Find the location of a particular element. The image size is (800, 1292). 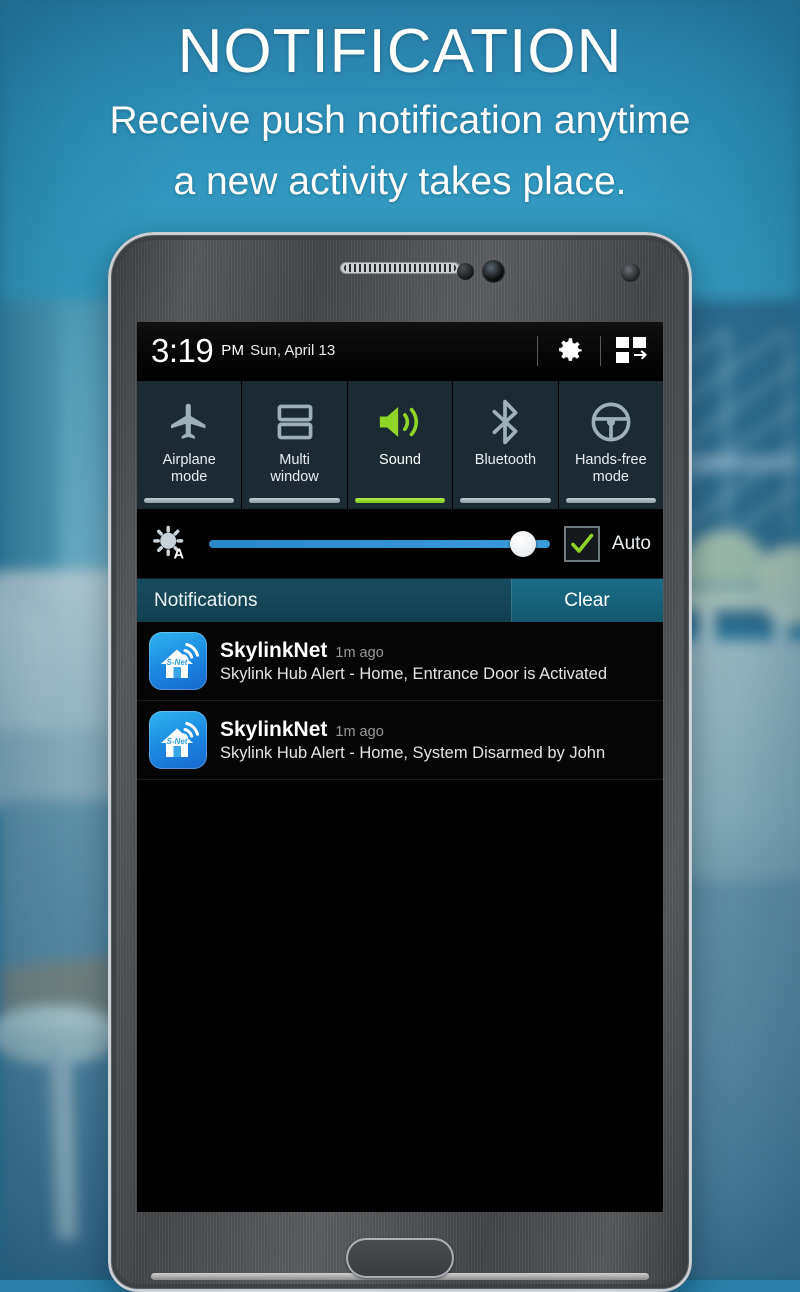

subtitle-line-2: a new activity takes place. is located at coordinates (400, 181).